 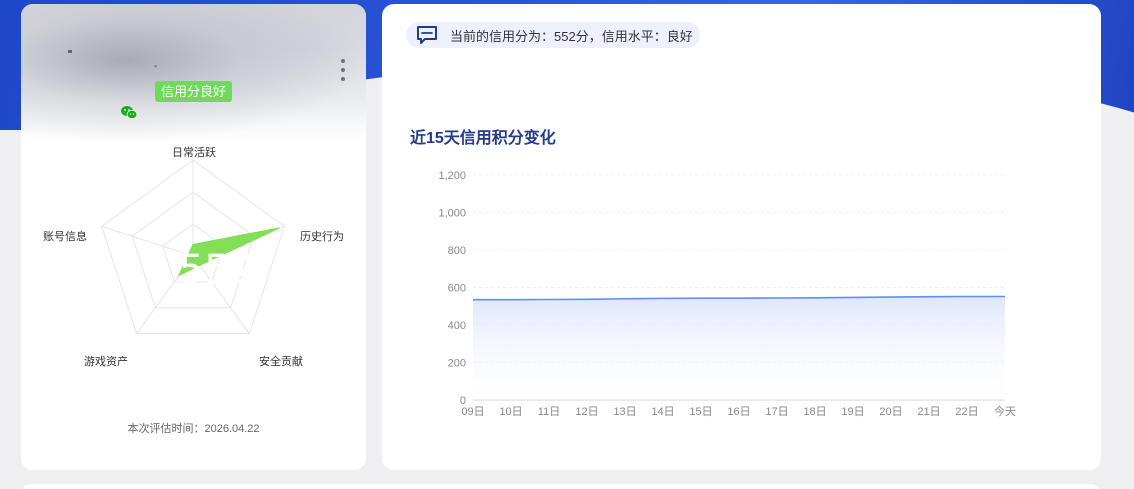 What do you see at coordinates (549, 412) in the screenshot?
I see `x-tick-label: 11日` at bounding box center [549, 412].